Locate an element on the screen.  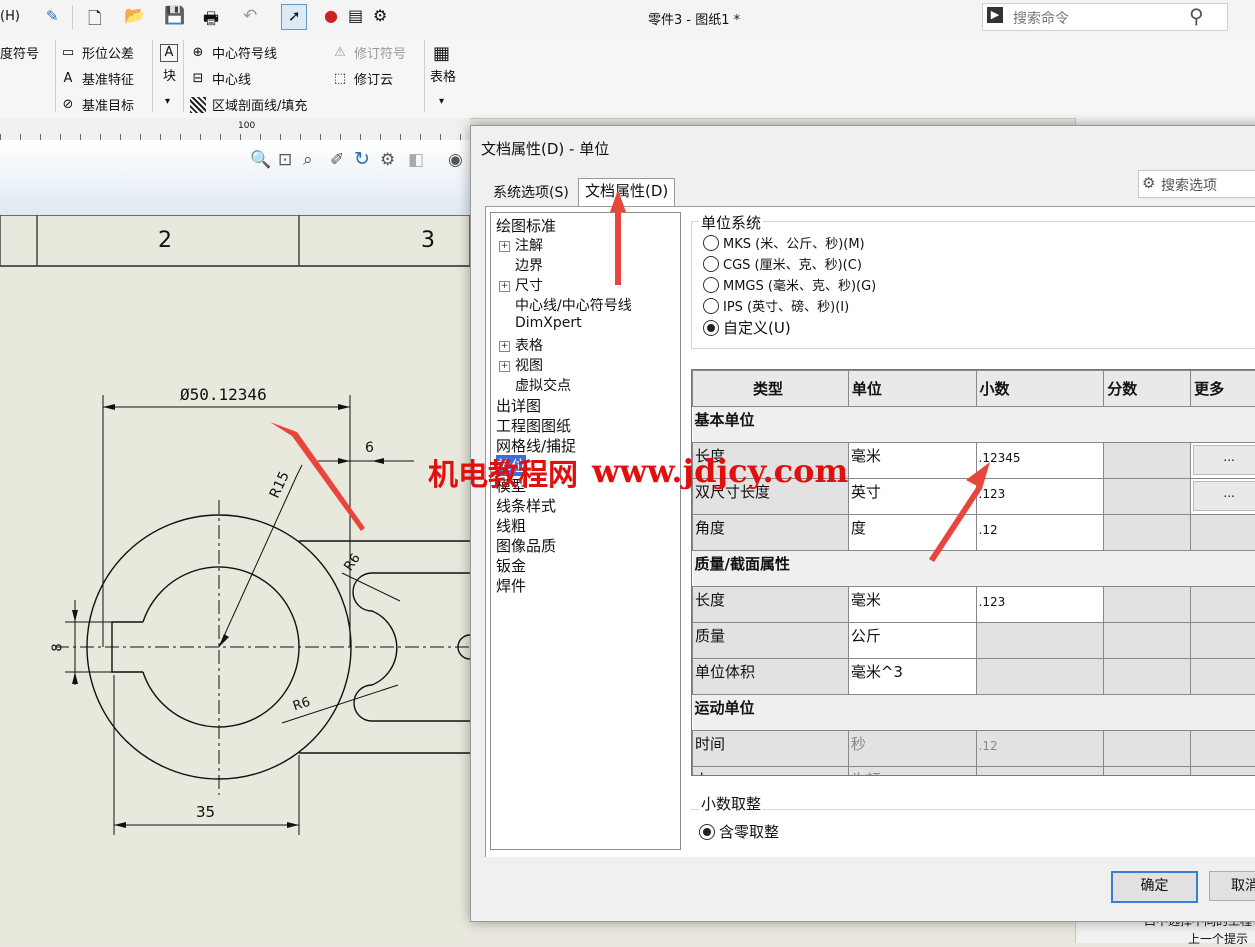
unit-cell: 度 is located at coordinates (912, 533).